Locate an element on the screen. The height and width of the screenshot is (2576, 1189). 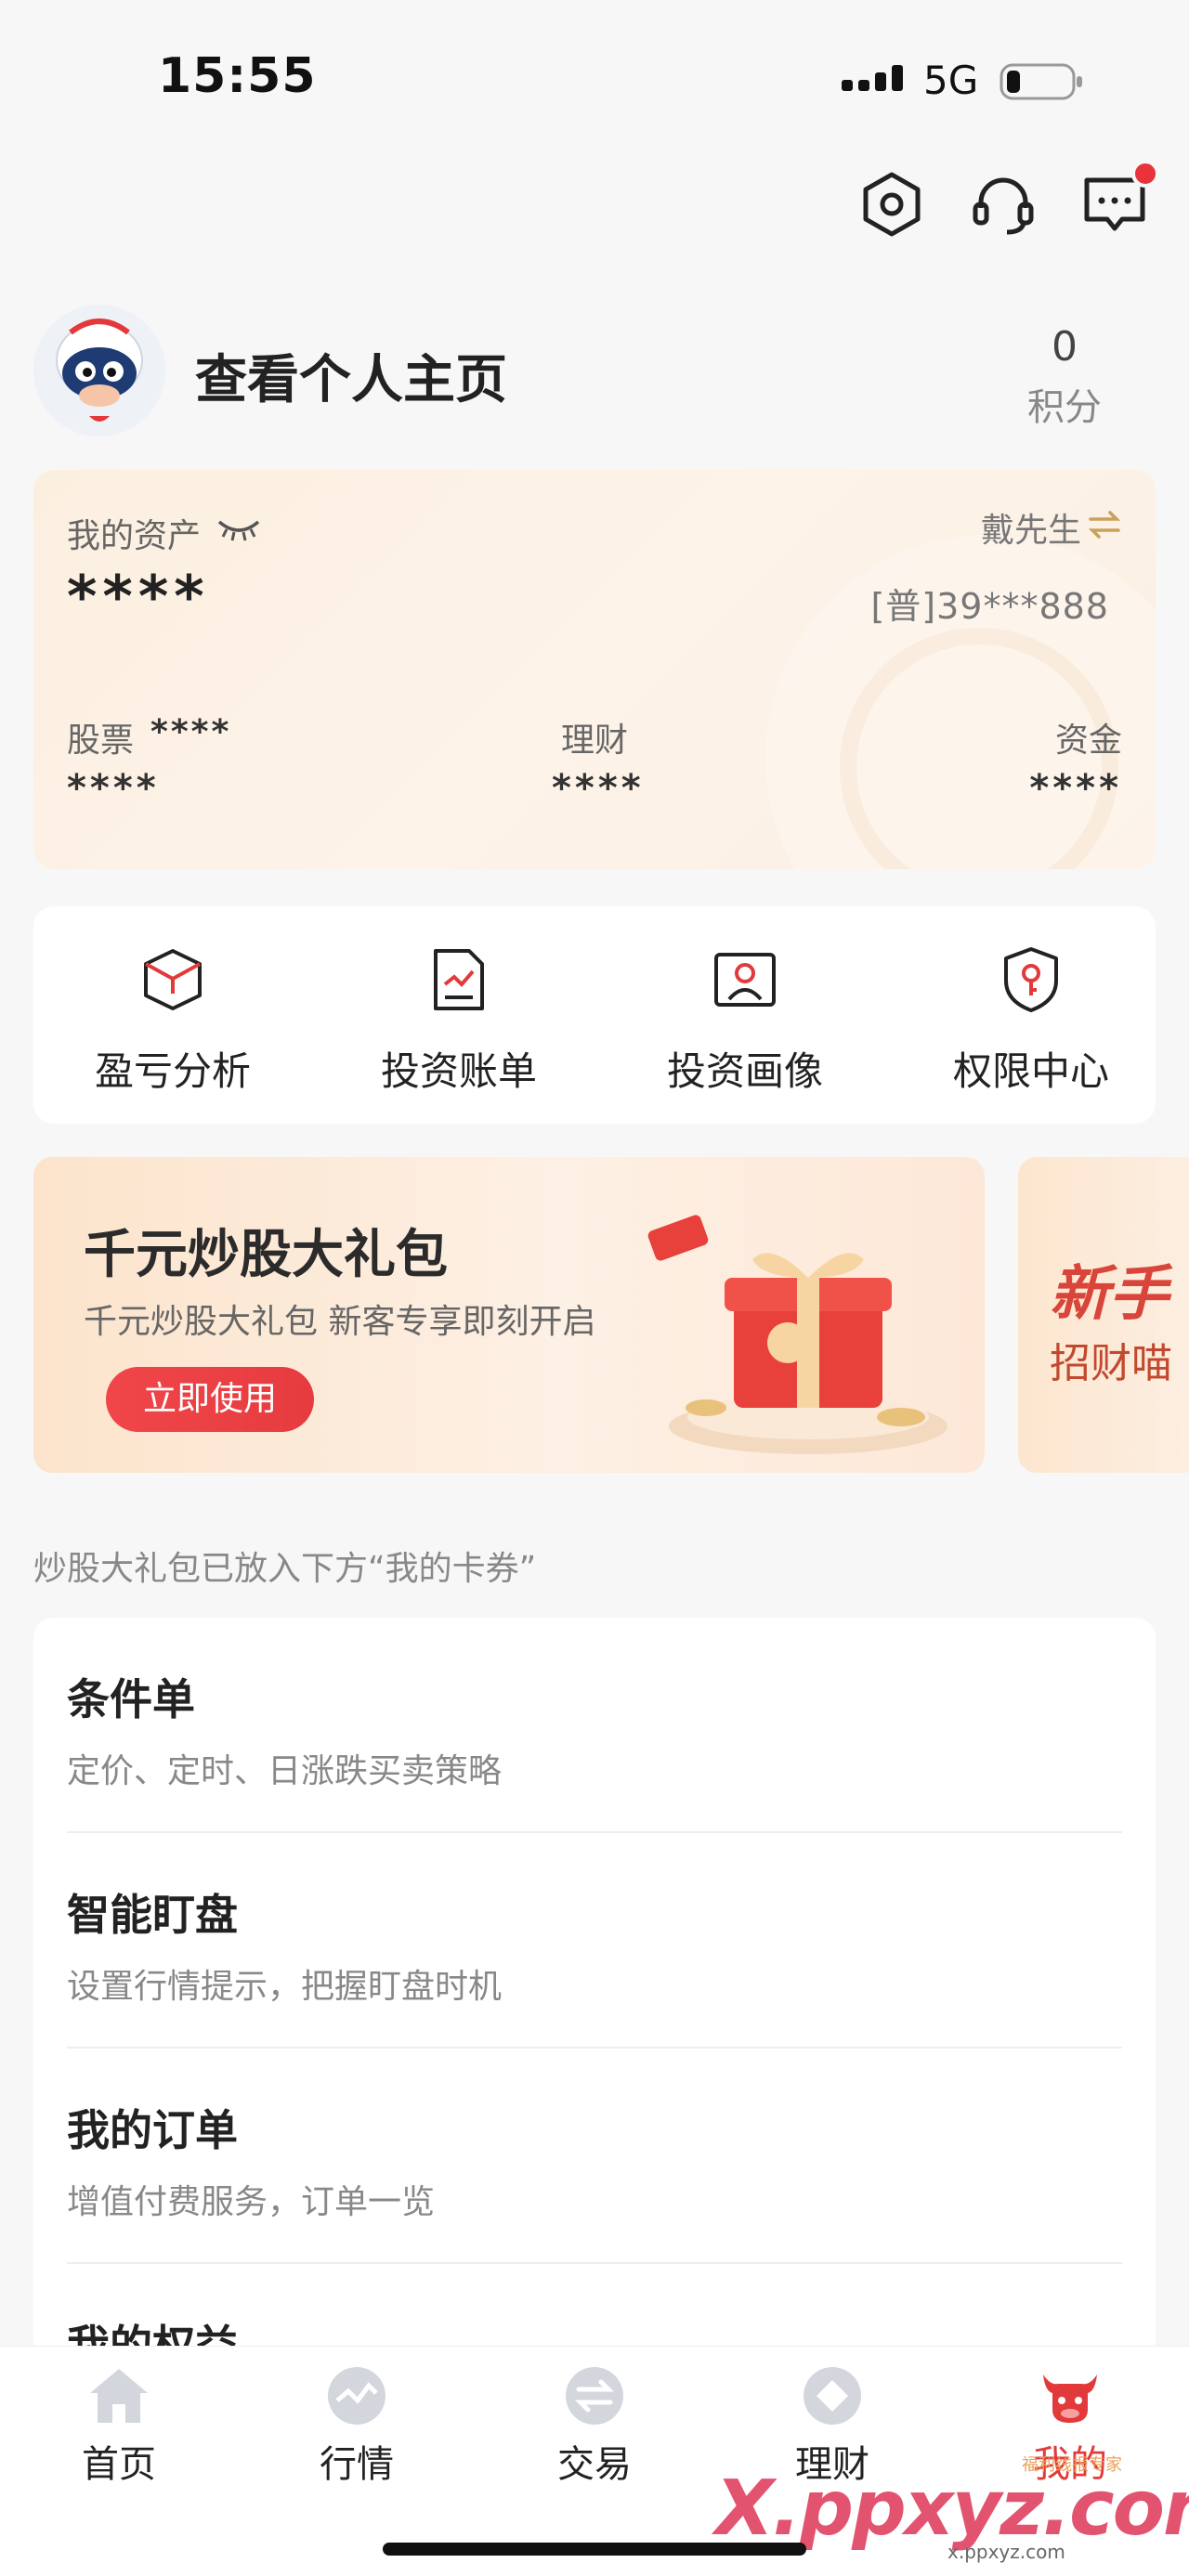
tab-trade: 交易 is located at coordinates (594, 2430).